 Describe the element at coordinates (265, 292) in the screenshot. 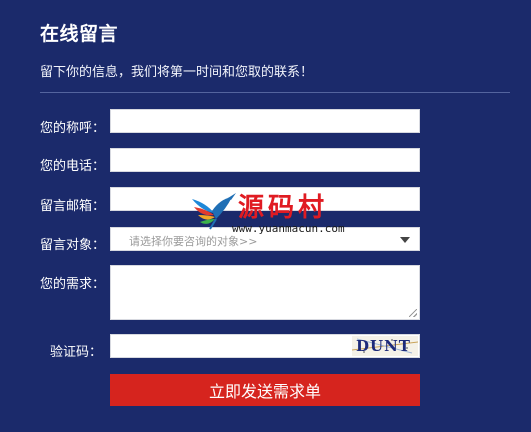

I see `need-textarea` at that location.